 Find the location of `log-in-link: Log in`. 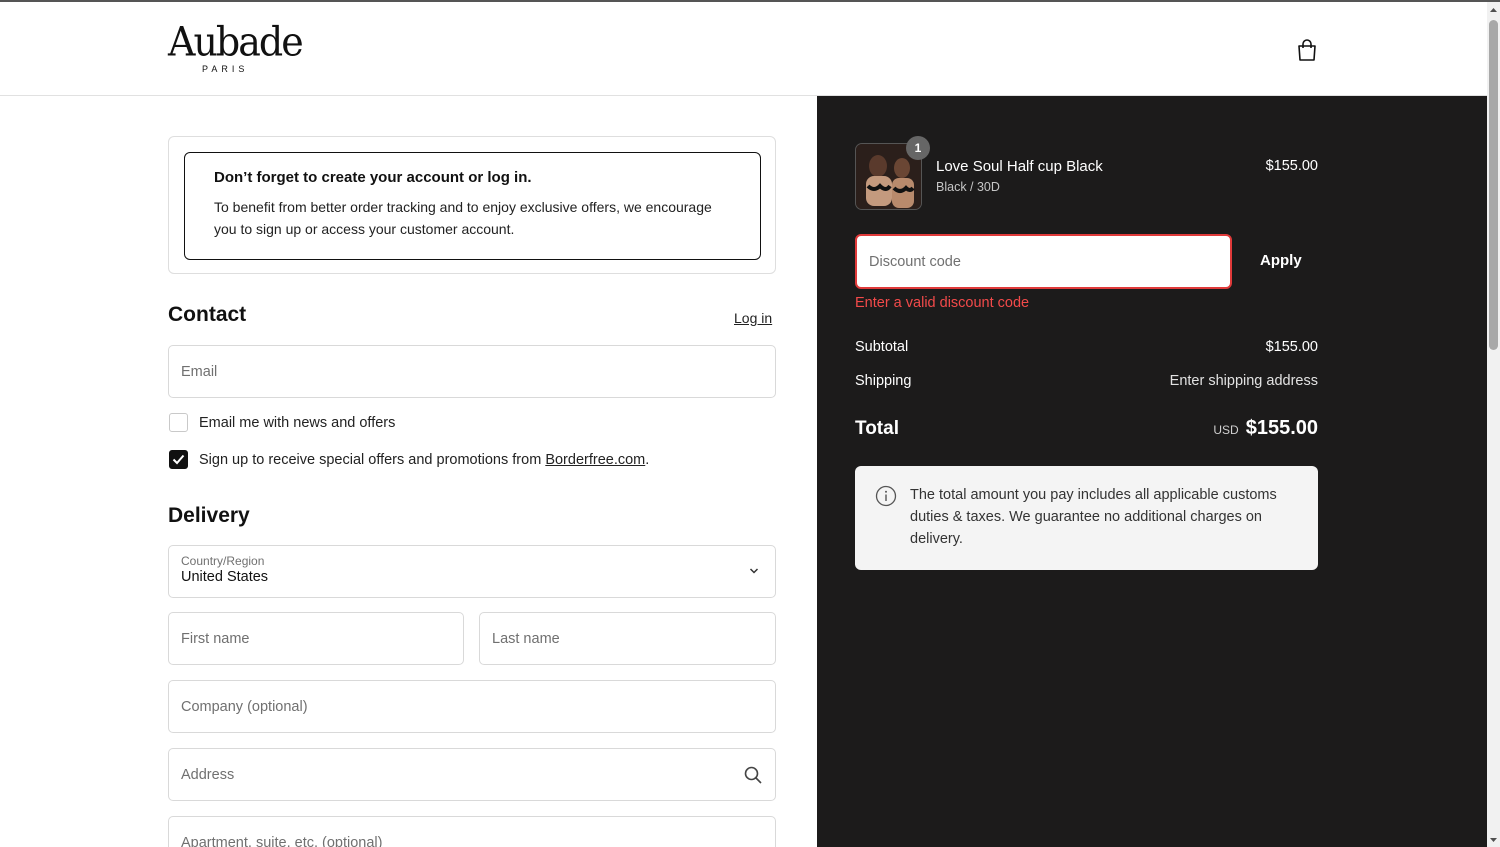

log-in-link: Log in is located at coordinates (753, 318).